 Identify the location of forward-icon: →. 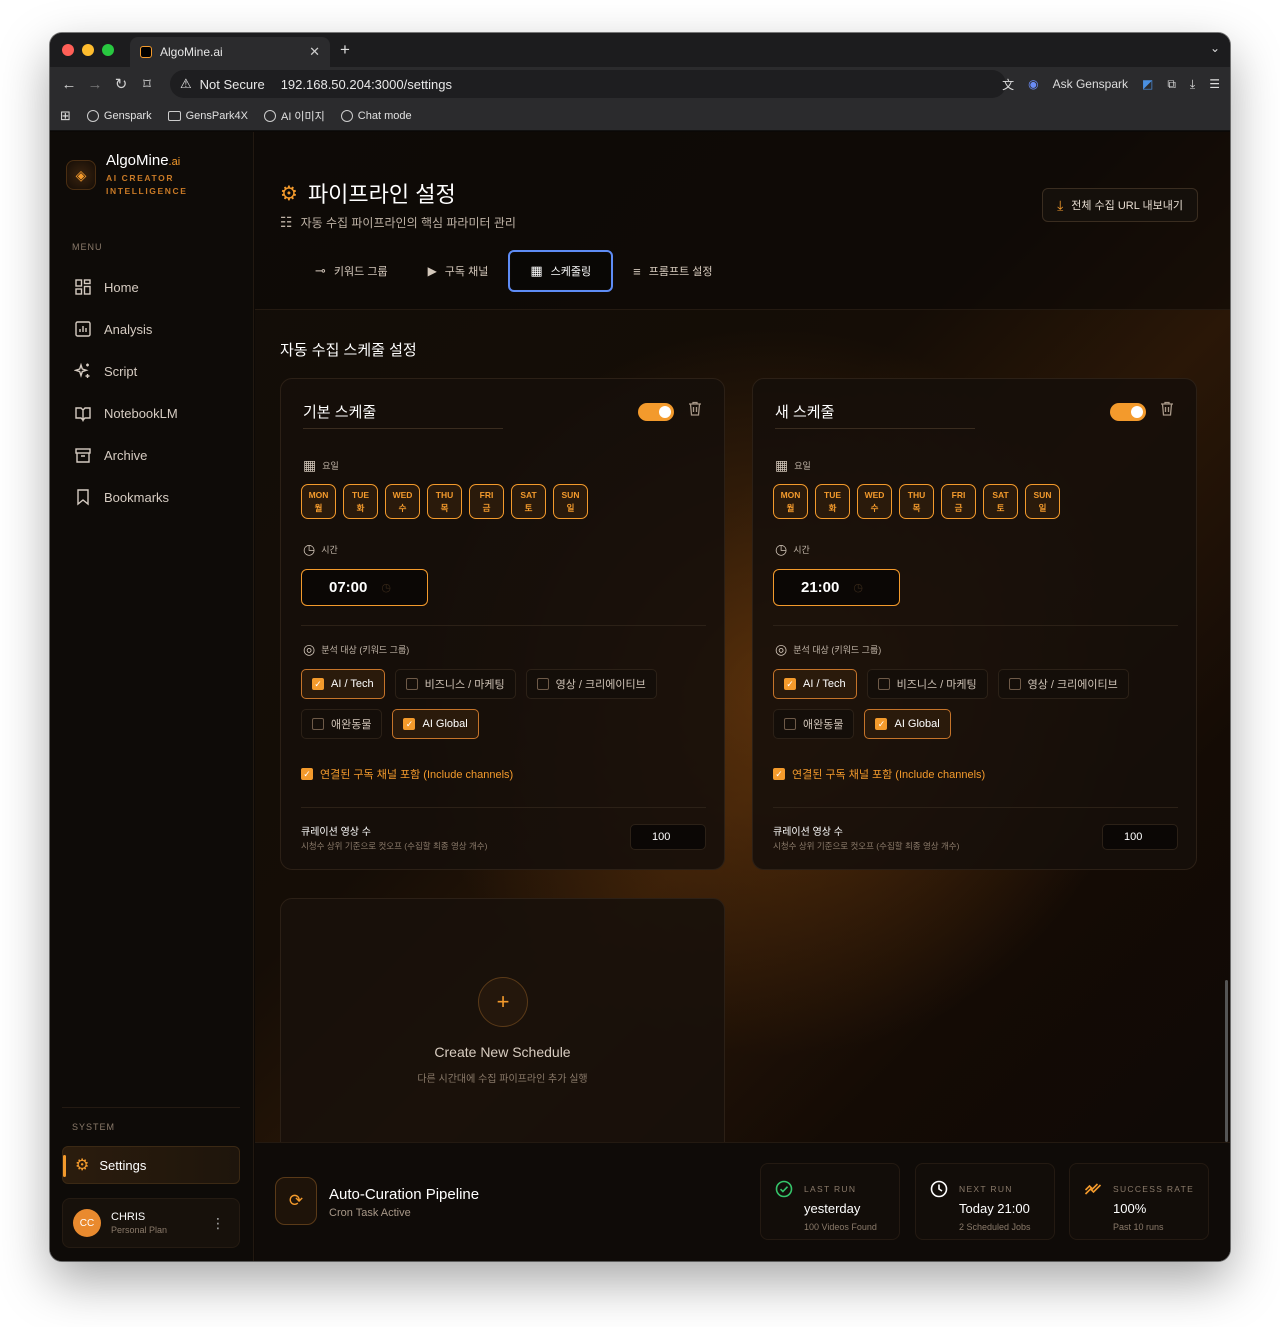
(95, 84).